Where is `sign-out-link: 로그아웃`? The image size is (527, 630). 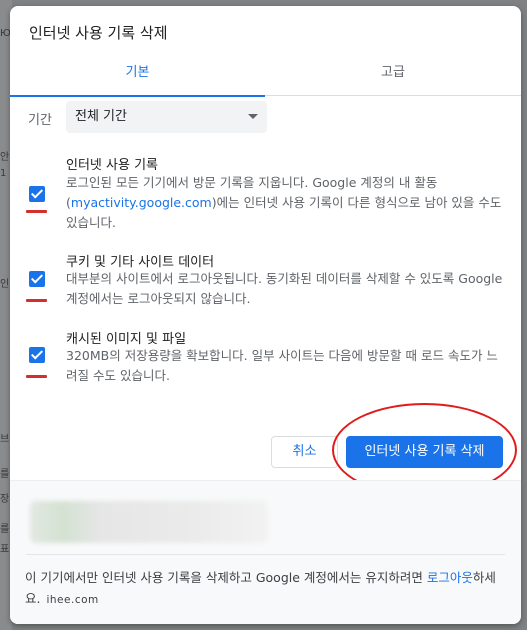
sign-out-link: 로그아웃 is located at coordinates (450, 577).